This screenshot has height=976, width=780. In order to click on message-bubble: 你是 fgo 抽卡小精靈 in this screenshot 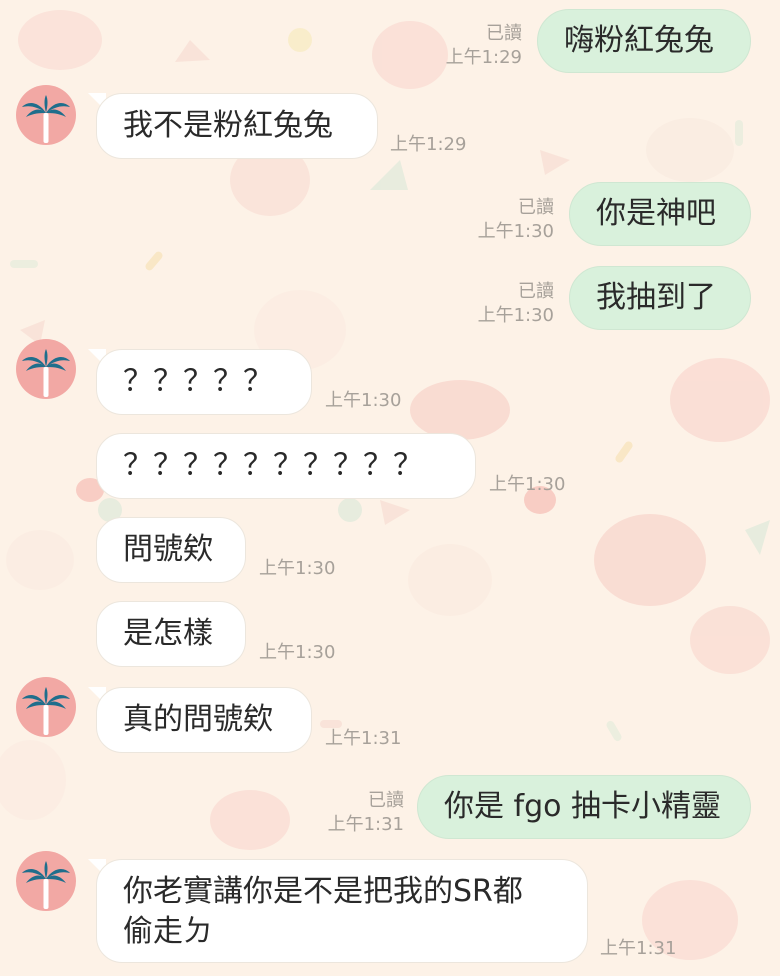, I will do `click(584, 807)`.